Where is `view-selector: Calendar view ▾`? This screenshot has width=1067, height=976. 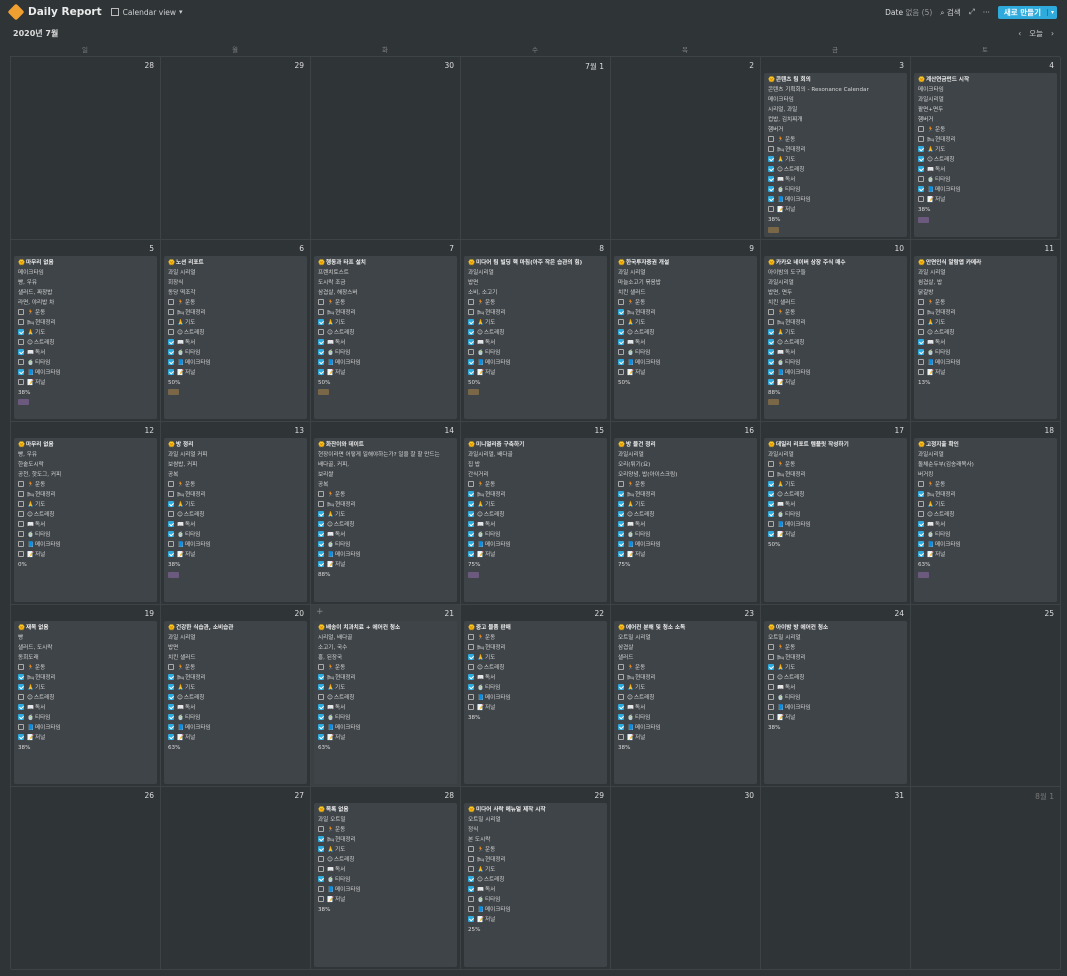
view-selector: Calendar view ▾ is located at coordinates (146, 12).